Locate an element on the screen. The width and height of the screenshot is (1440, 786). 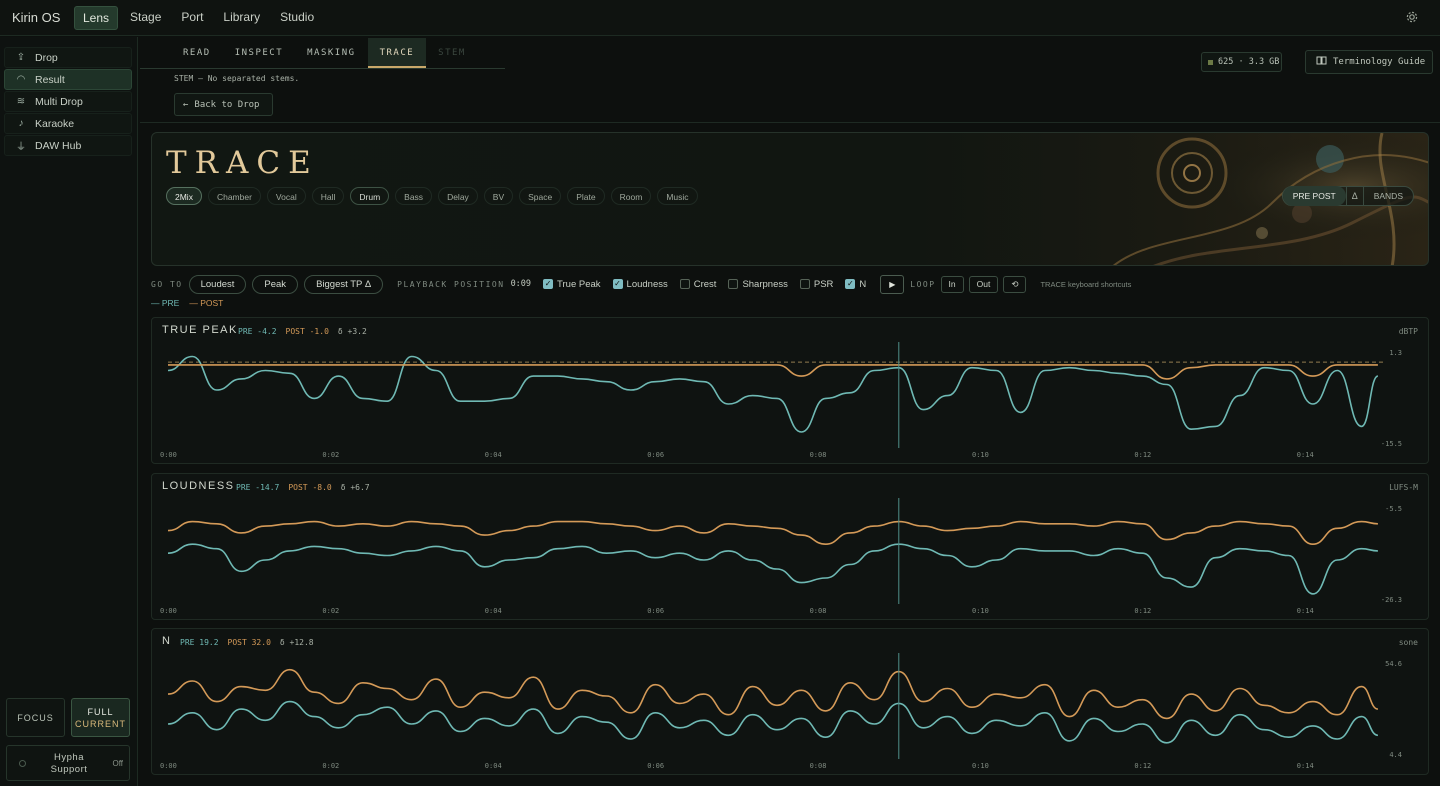
keyboard-shortcuts-link: TRACE keyboard shortcuts is located at coordinates (1085, 284).